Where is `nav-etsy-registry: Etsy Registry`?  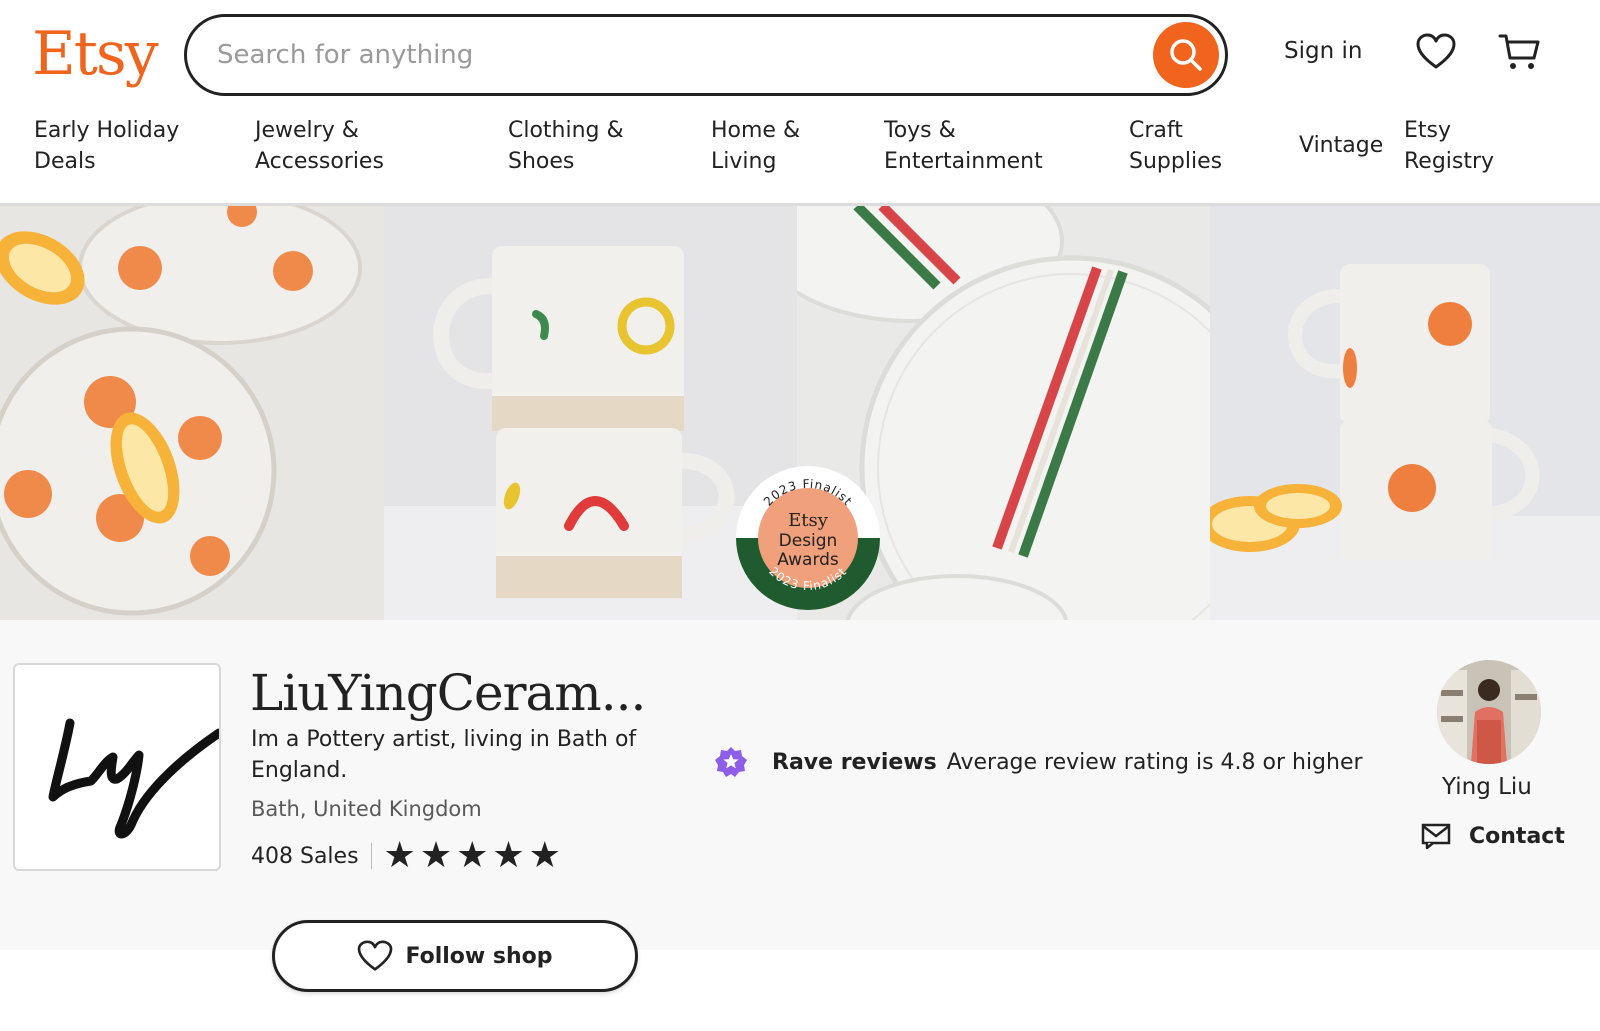
nav-etsy-registry: Etsy Registry is located at coordinates (1449, 146).